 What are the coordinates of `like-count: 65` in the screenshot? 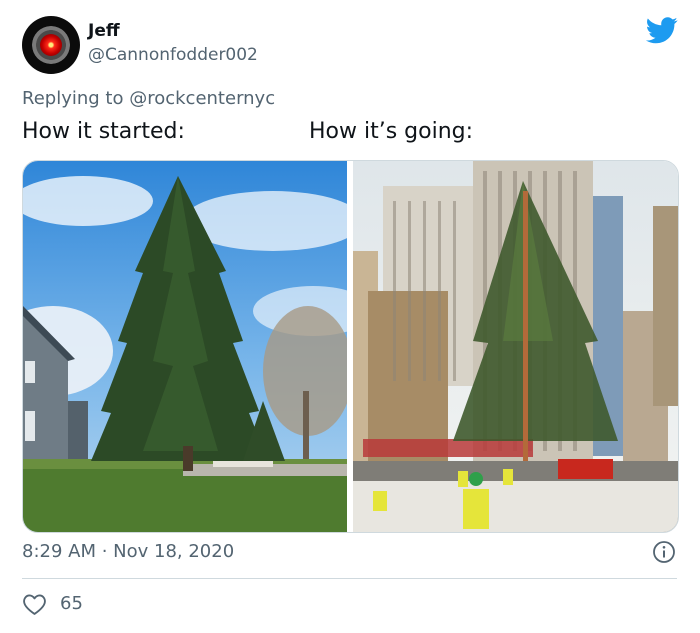 It's located at (71, 603).